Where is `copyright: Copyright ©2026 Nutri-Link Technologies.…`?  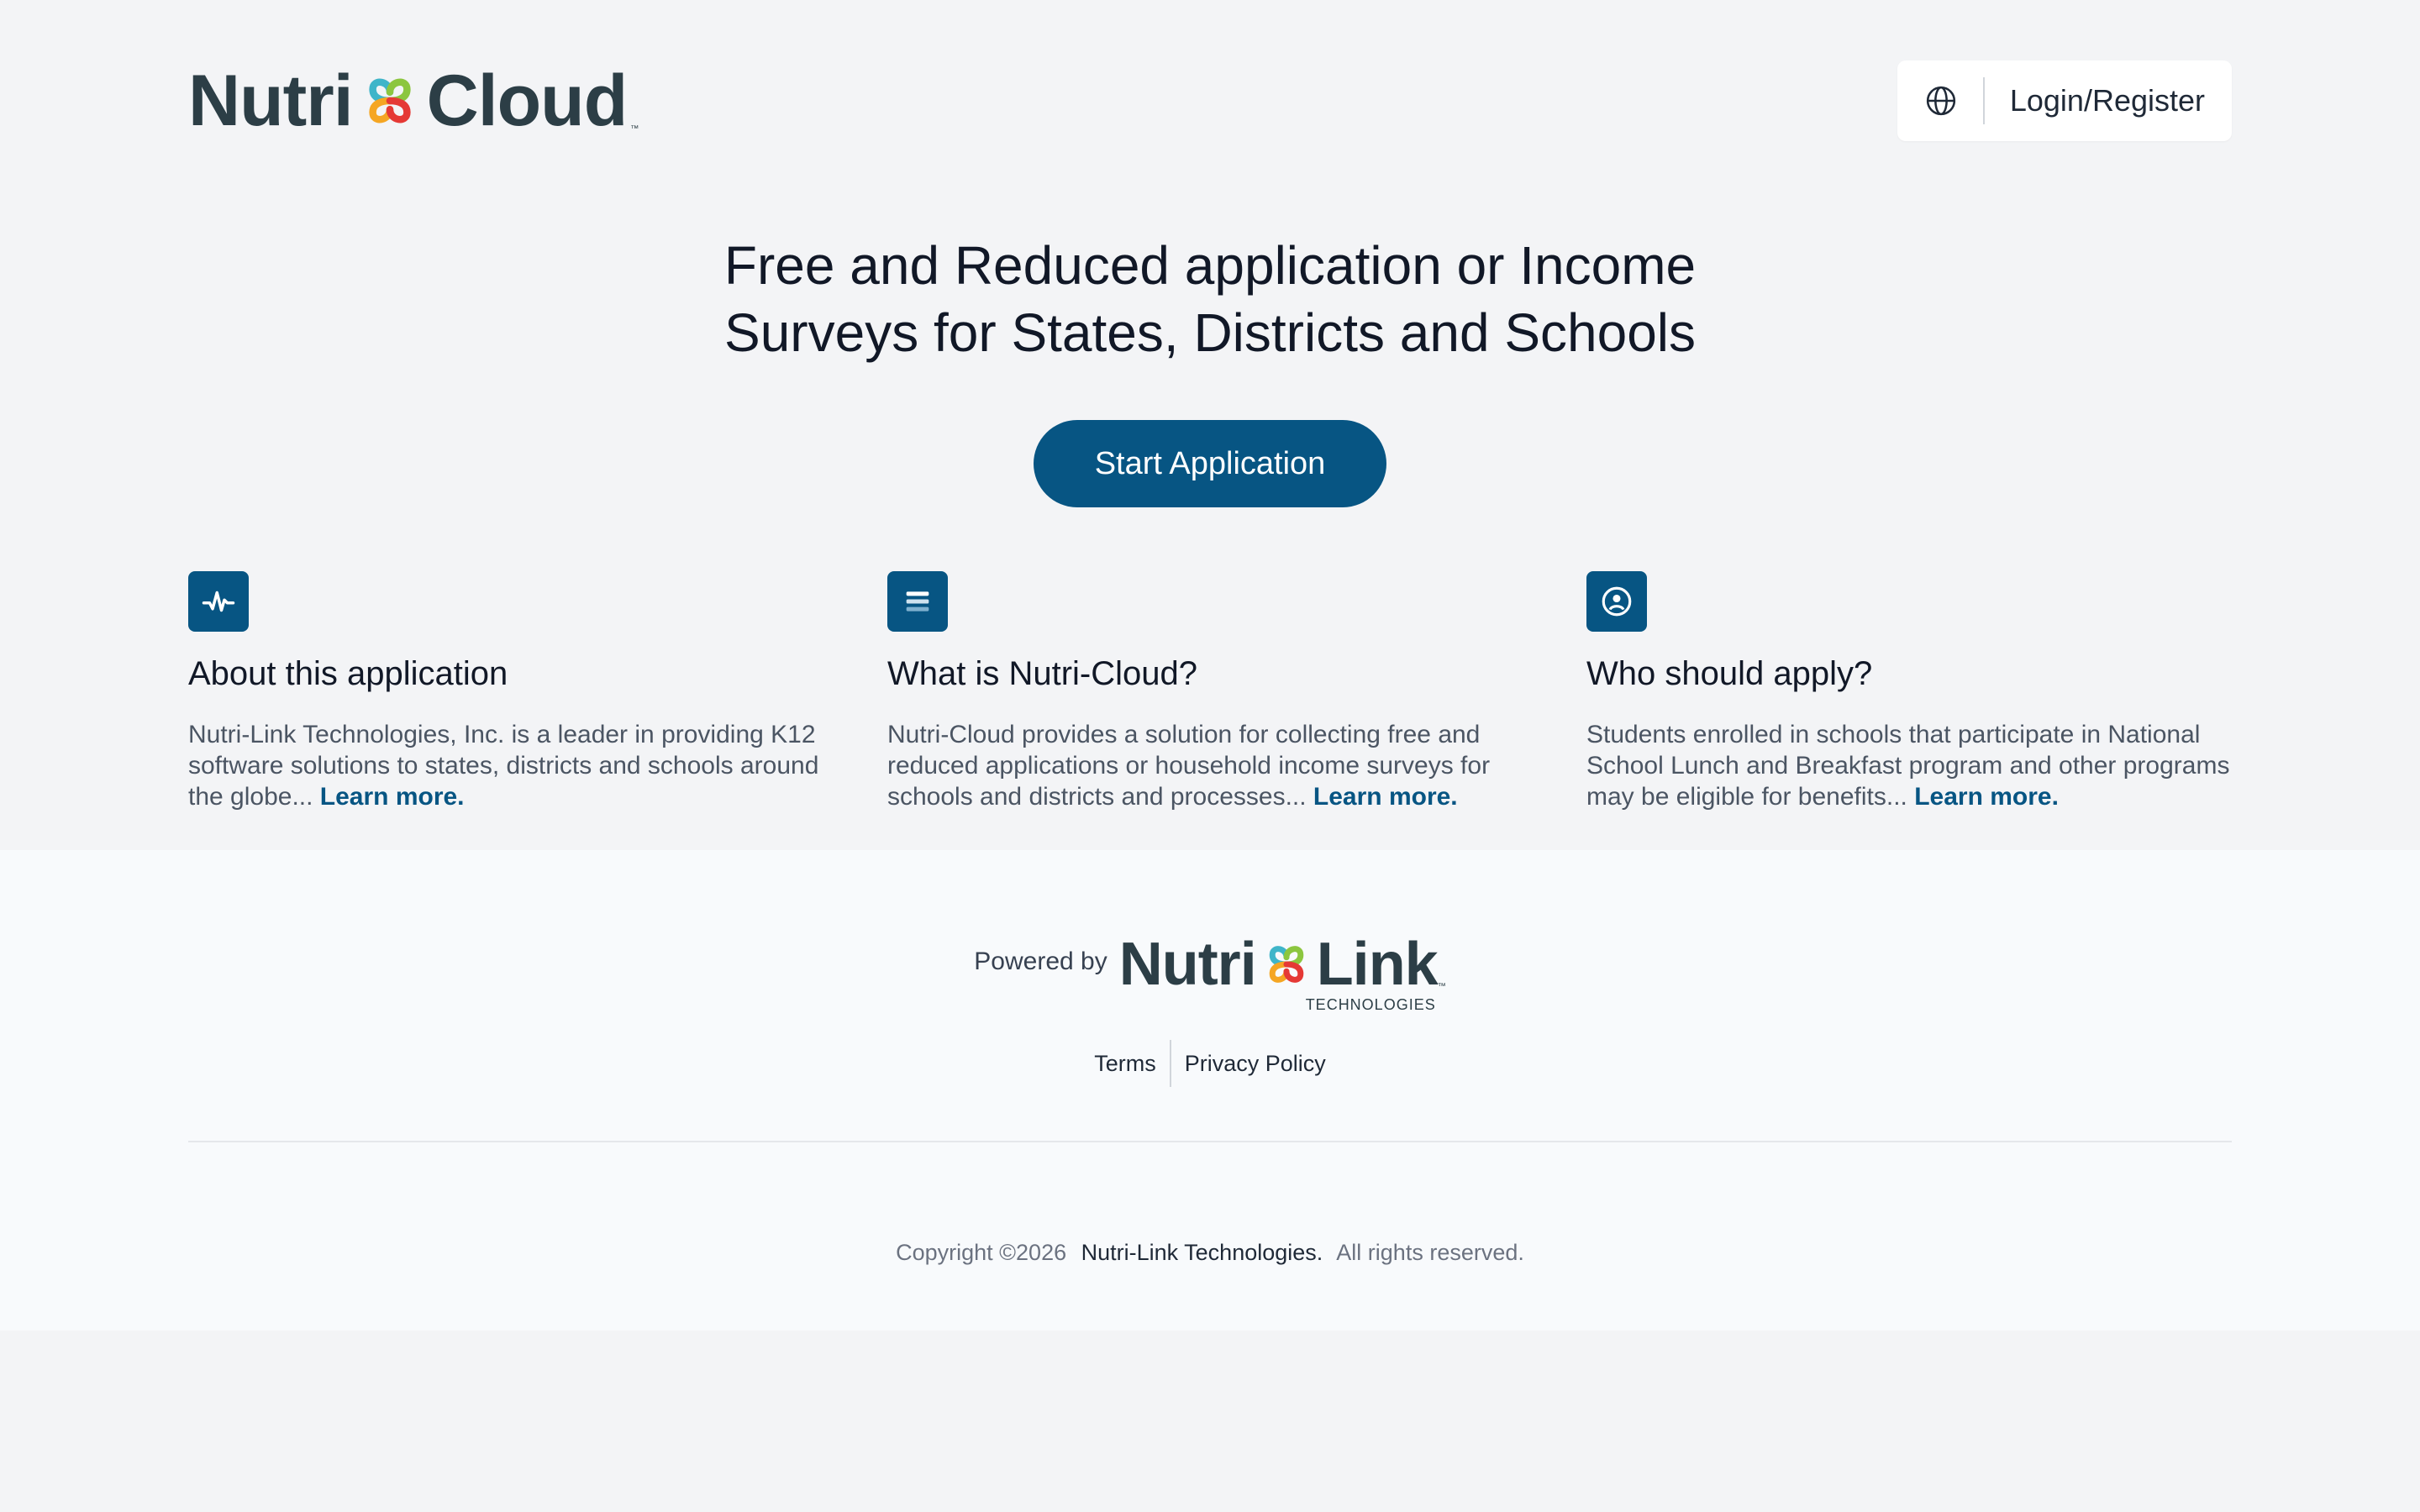 copyright: Copyright ©2026 Nutri-Link Technologies.… is located at coordinates (1210, 1253).